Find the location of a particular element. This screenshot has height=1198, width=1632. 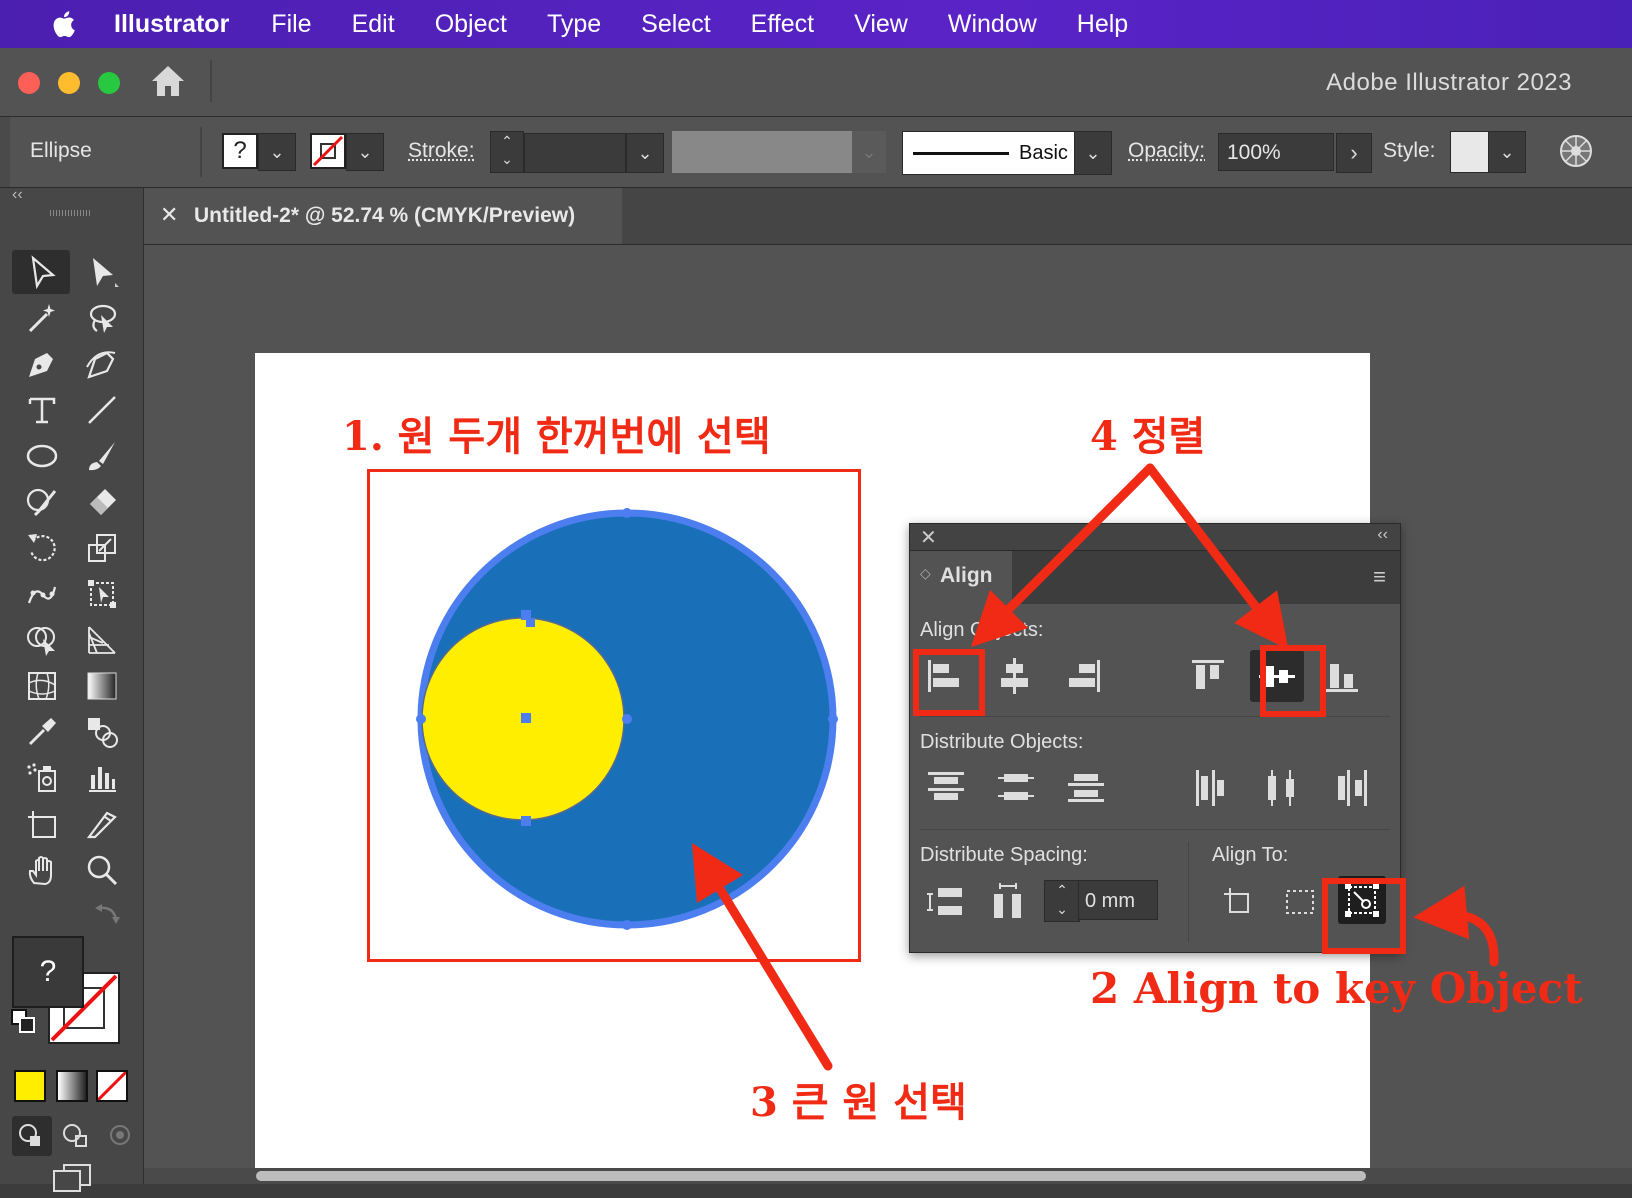

draw-behind-button is located at coordinates (76, 1136).